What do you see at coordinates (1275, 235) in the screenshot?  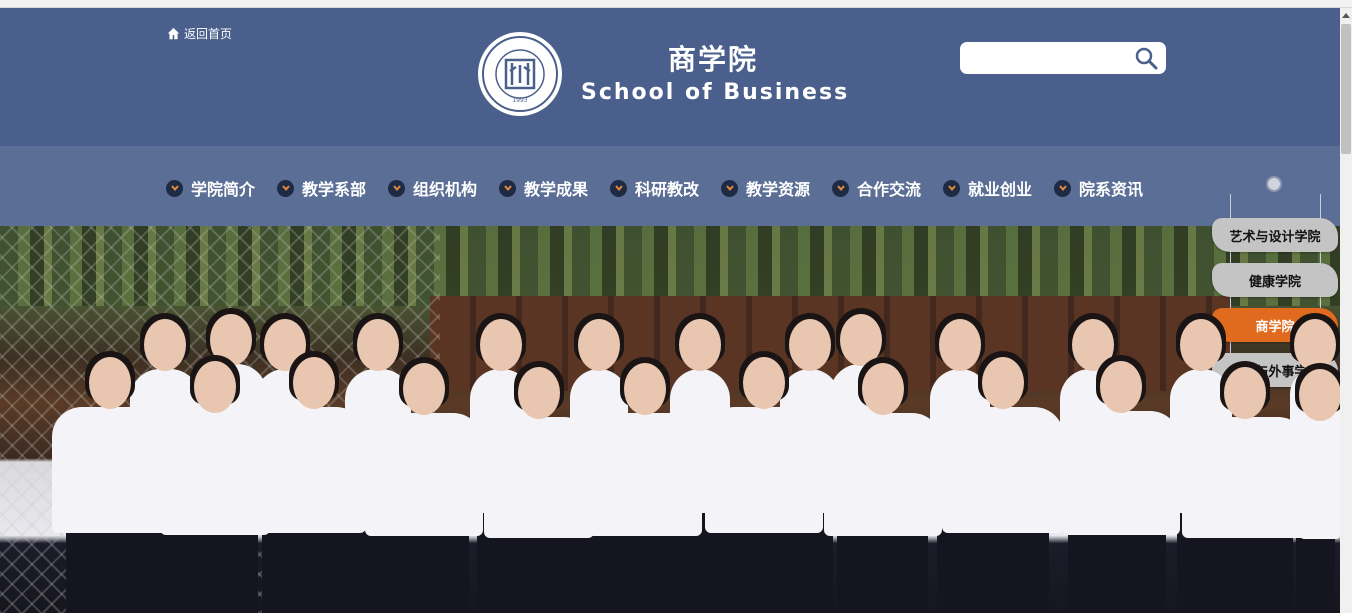 I see `college-link-art-design: 艺术与设计学院` at bounding box center [1275, 235].